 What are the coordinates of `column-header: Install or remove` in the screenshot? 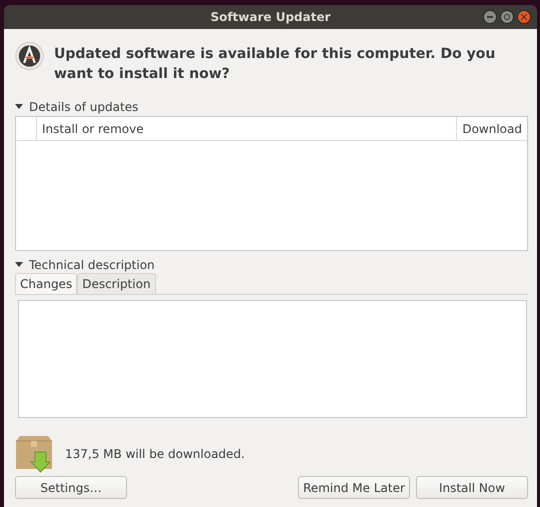 It's located at (246, 128).